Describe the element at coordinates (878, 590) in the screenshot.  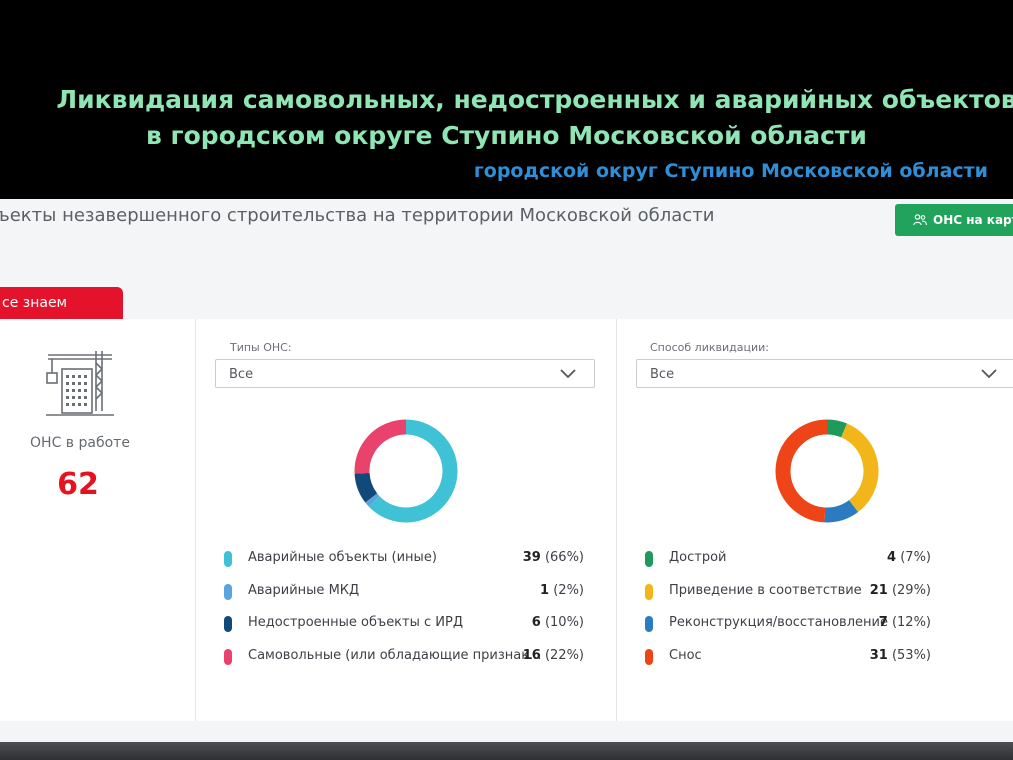
I see `legend-count: 21` at that location.